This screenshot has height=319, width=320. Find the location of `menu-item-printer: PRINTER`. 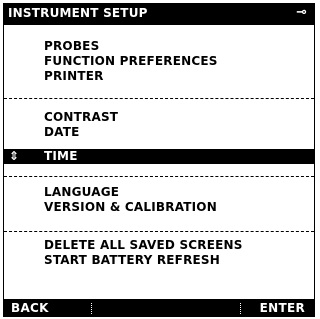

menu-item-printer: PRINTER is located at coordinates (74, 76).